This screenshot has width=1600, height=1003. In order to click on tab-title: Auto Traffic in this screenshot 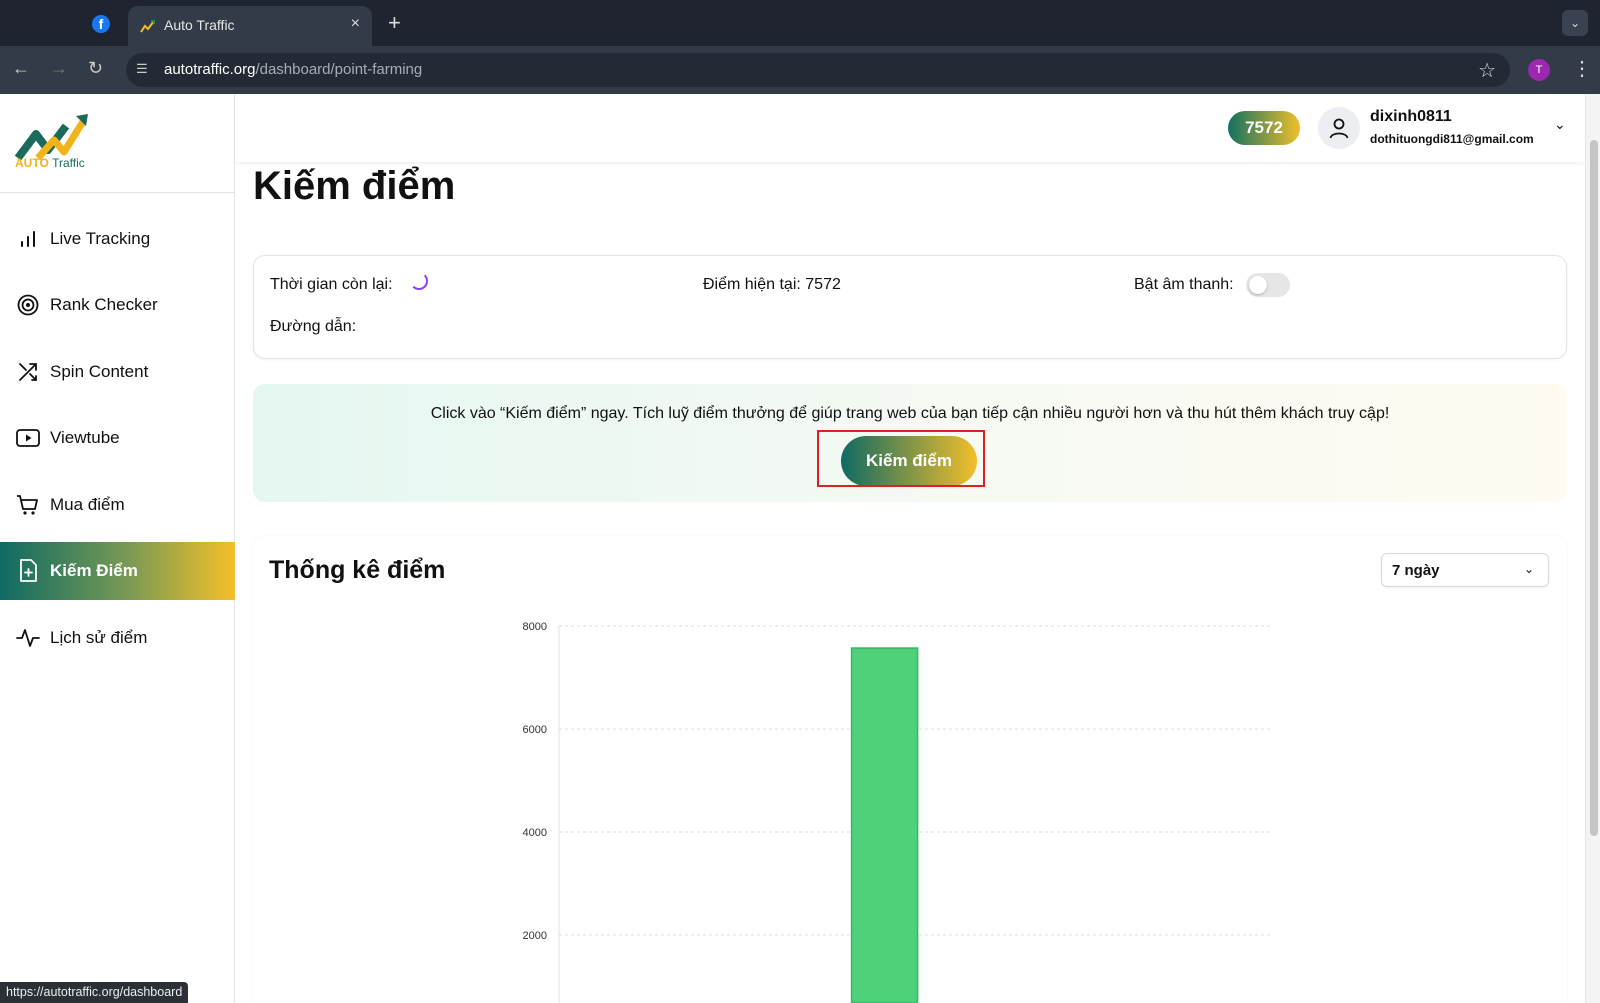, I will do `click(199, 25)`.